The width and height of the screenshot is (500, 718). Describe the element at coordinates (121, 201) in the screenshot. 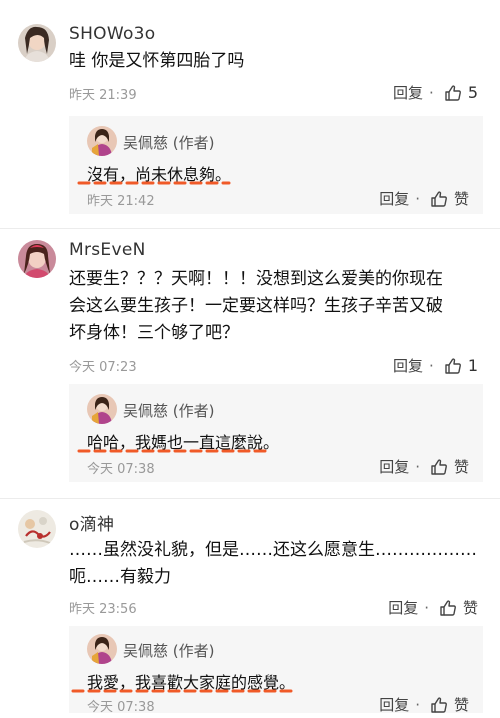

I see `reply-time: 昨天 21:42` at that location.